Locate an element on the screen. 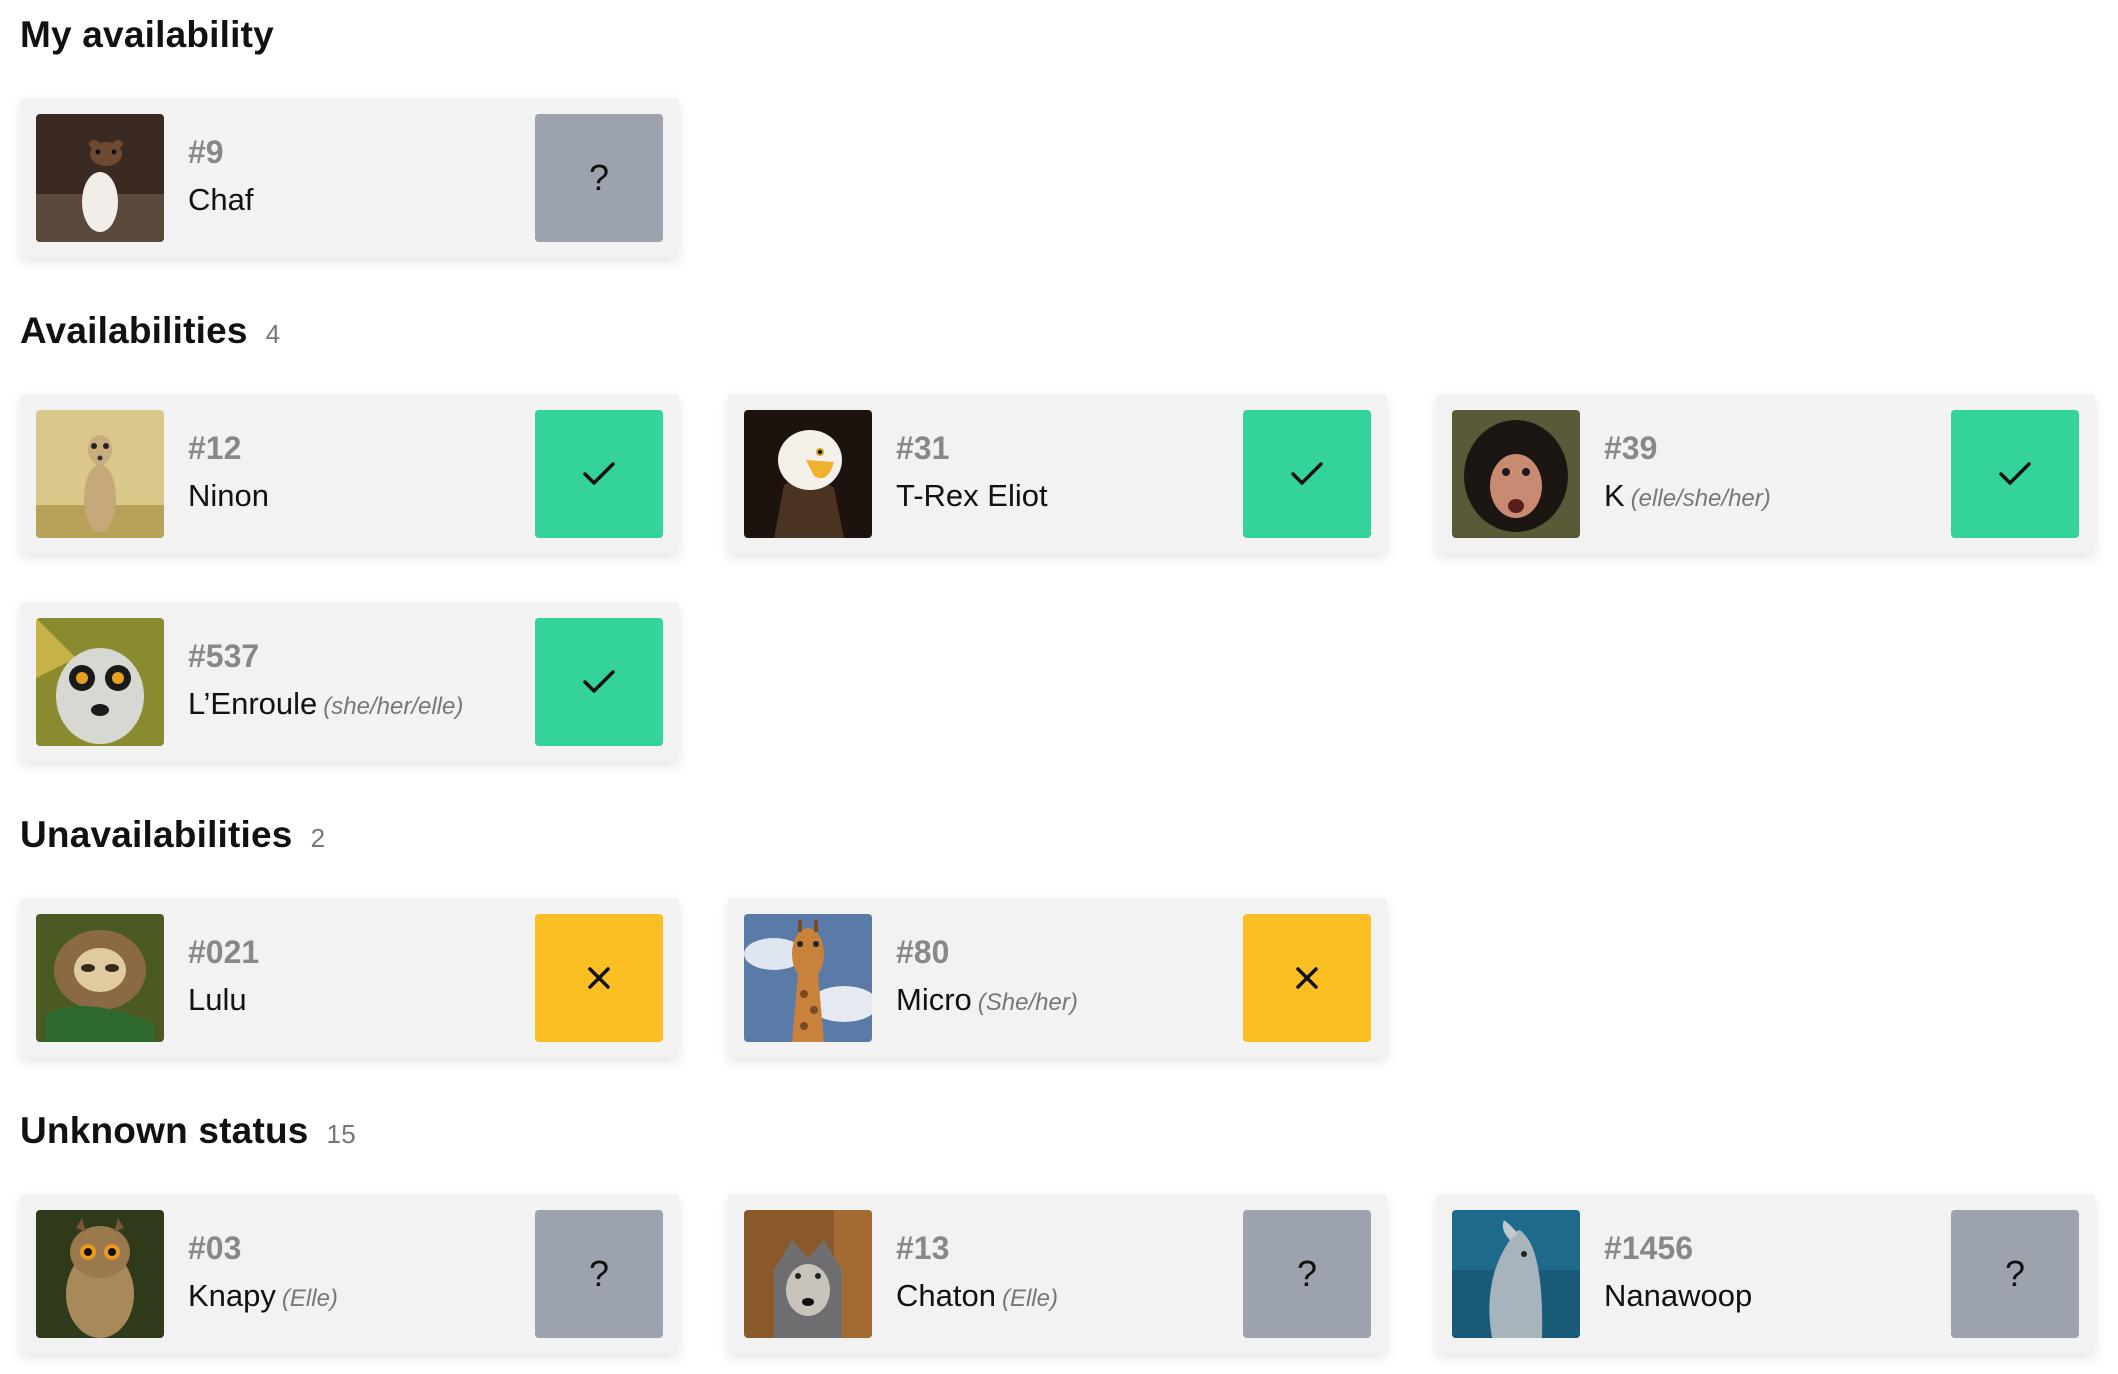  member-name: Knapy is located at coordinates (232, 1295).